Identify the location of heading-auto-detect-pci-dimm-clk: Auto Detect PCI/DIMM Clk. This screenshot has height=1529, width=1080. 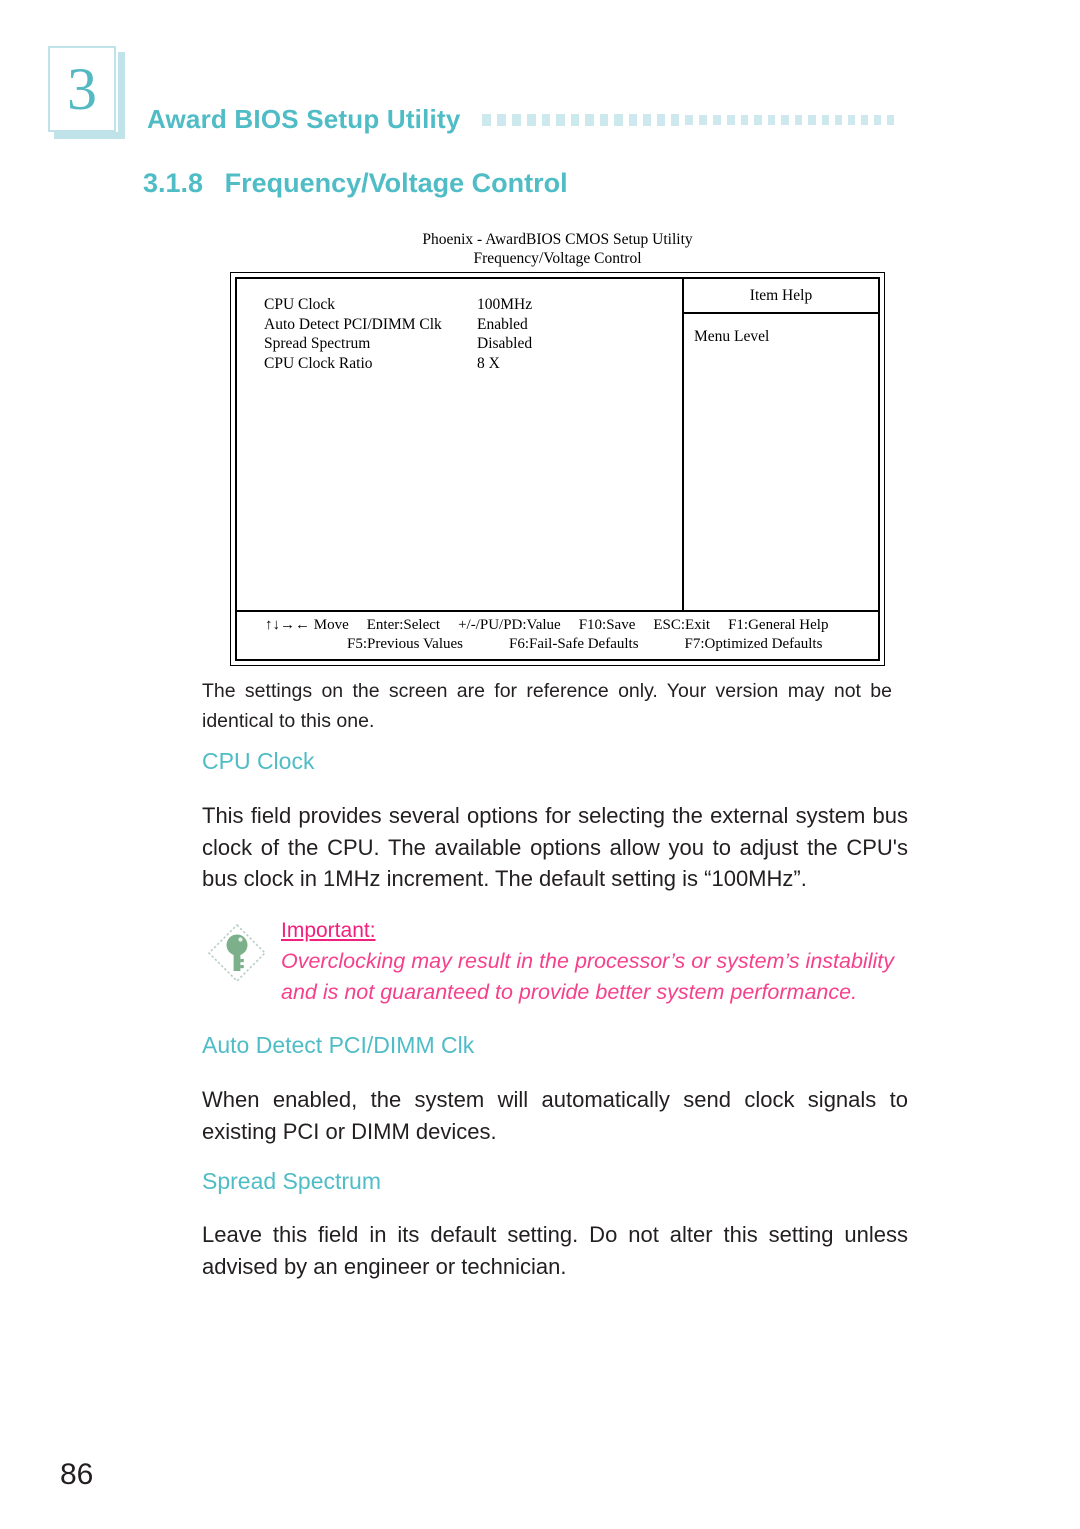
(338, 1045).